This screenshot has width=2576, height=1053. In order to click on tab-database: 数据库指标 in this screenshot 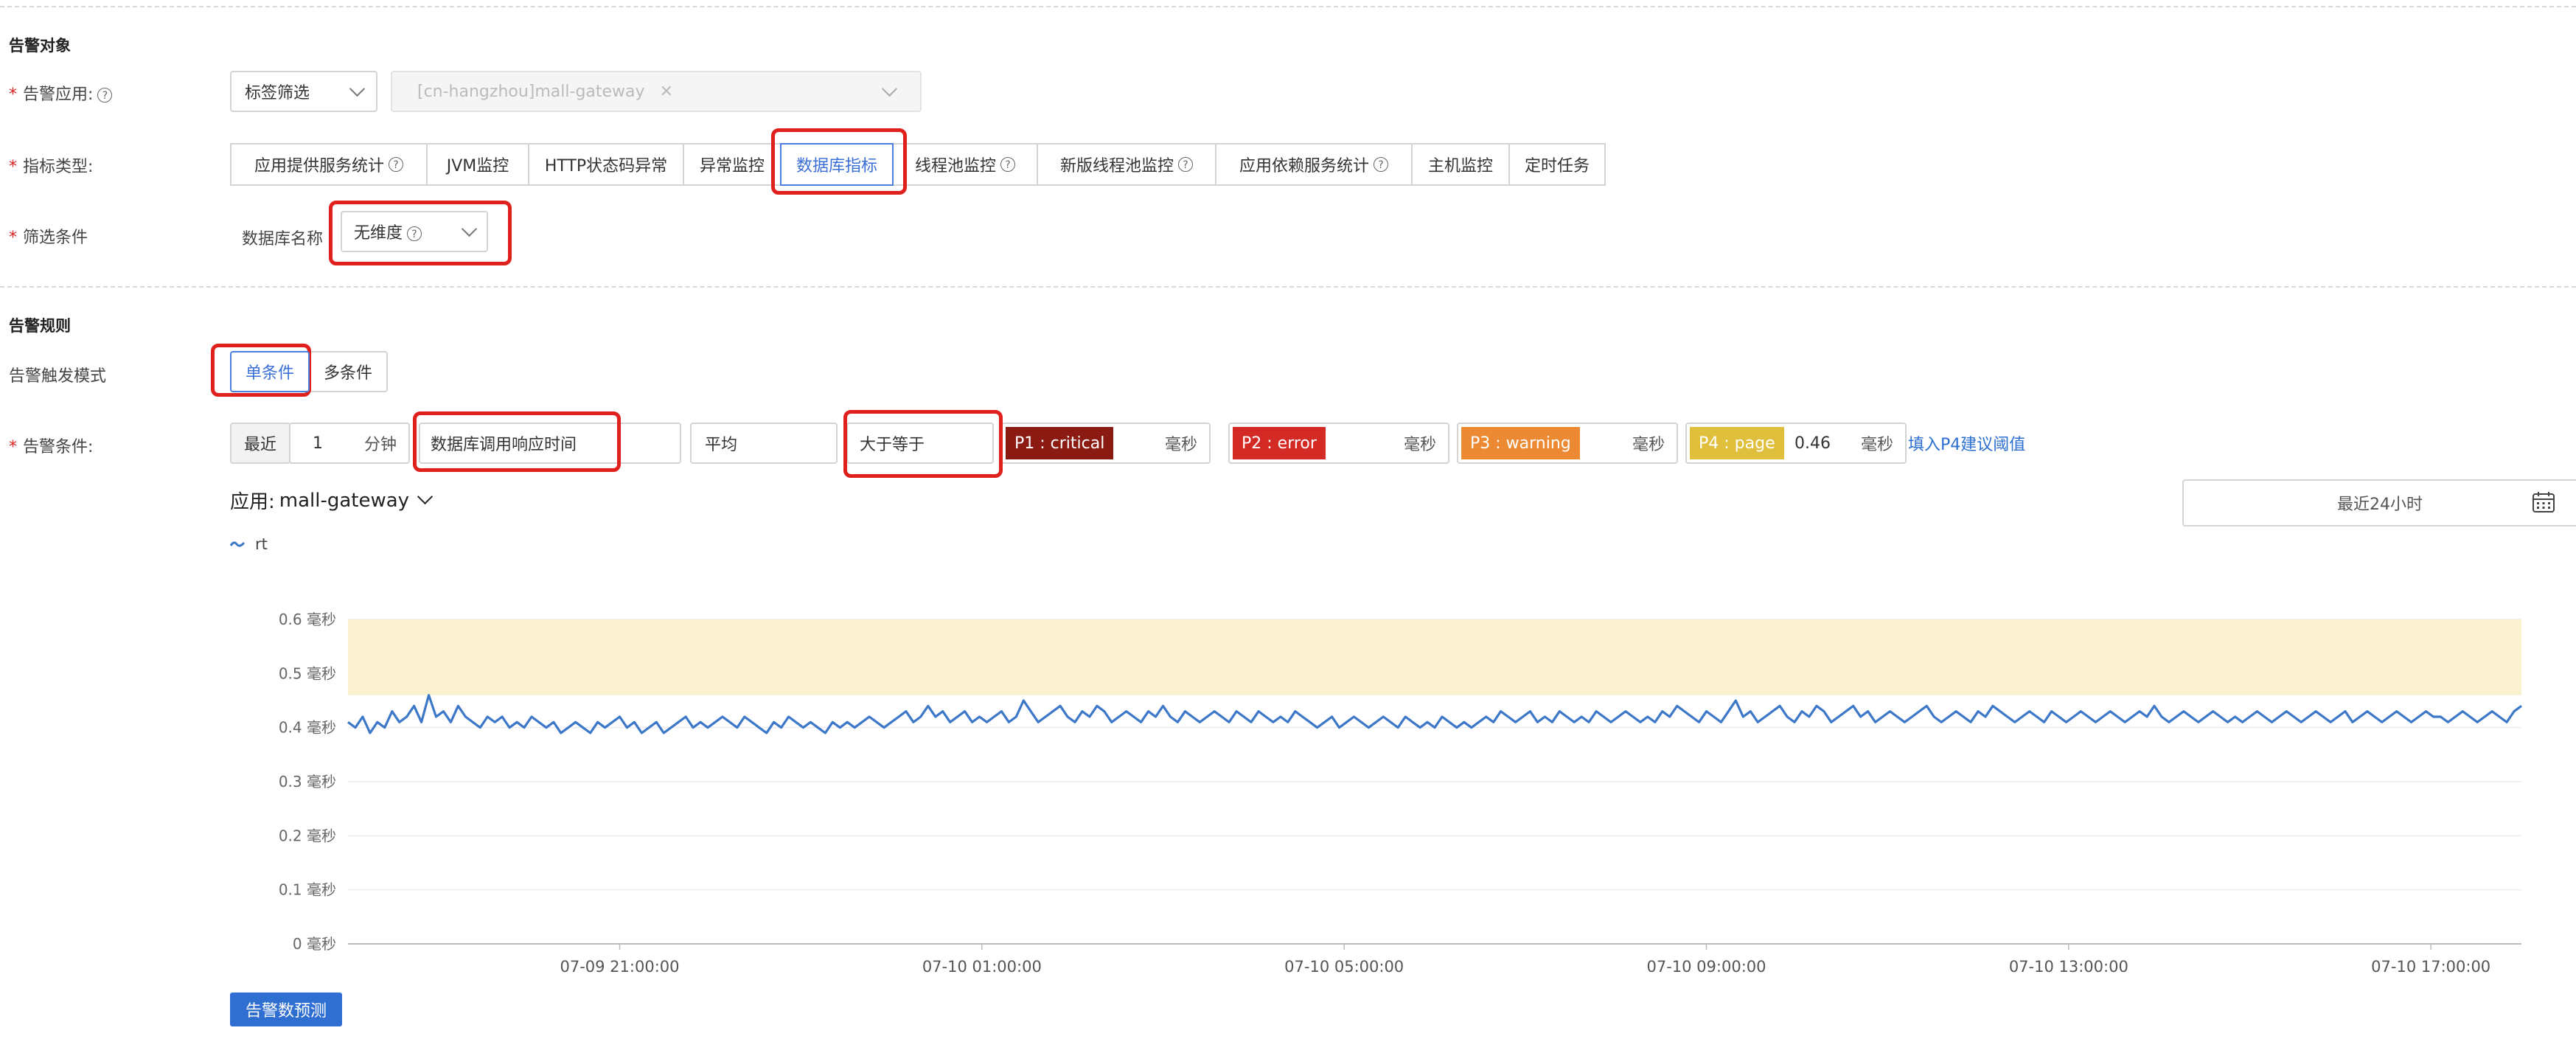, I will do `click(837, 164)`.